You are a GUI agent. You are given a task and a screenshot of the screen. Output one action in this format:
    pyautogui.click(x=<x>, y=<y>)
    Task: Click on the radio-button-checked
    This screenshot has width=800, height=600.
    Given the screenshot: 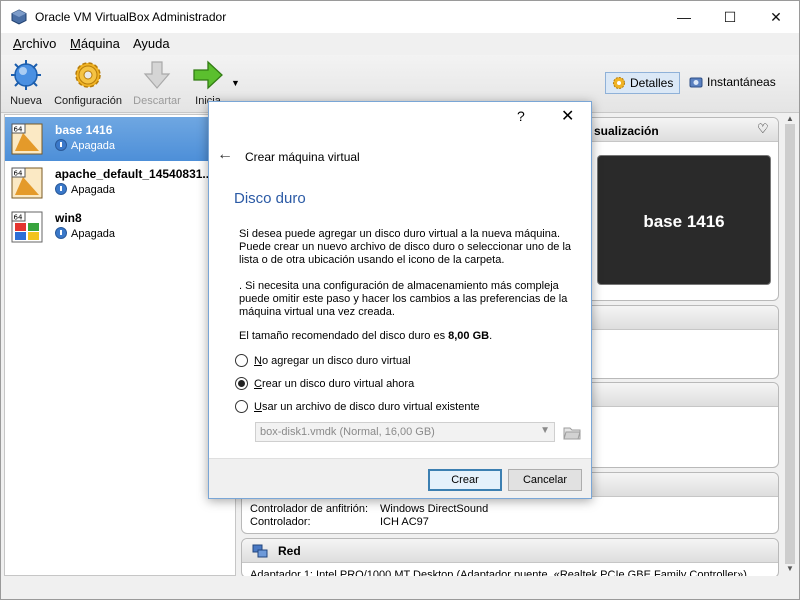 What is the action you would take?
    pyautogui.click(x=241, y=383)
    